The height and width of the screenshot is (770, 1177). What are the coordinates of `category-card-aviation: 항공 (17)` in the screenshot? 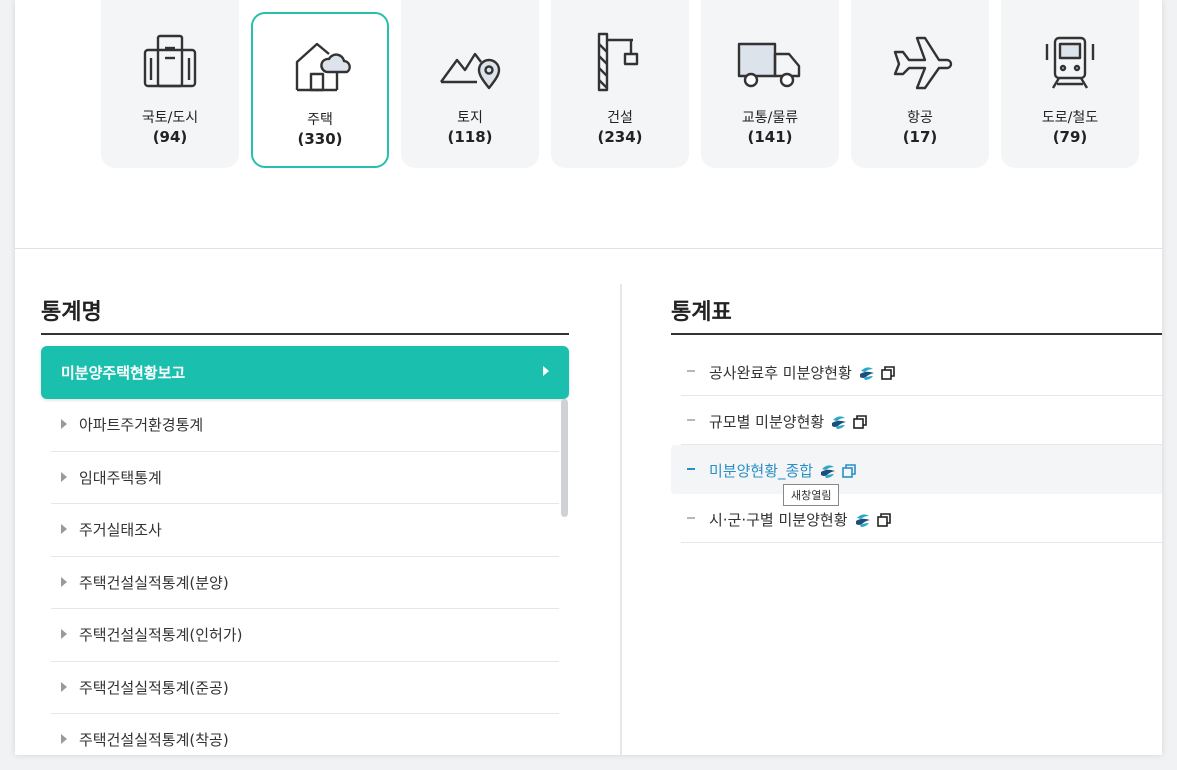 It's located at (920, 84).